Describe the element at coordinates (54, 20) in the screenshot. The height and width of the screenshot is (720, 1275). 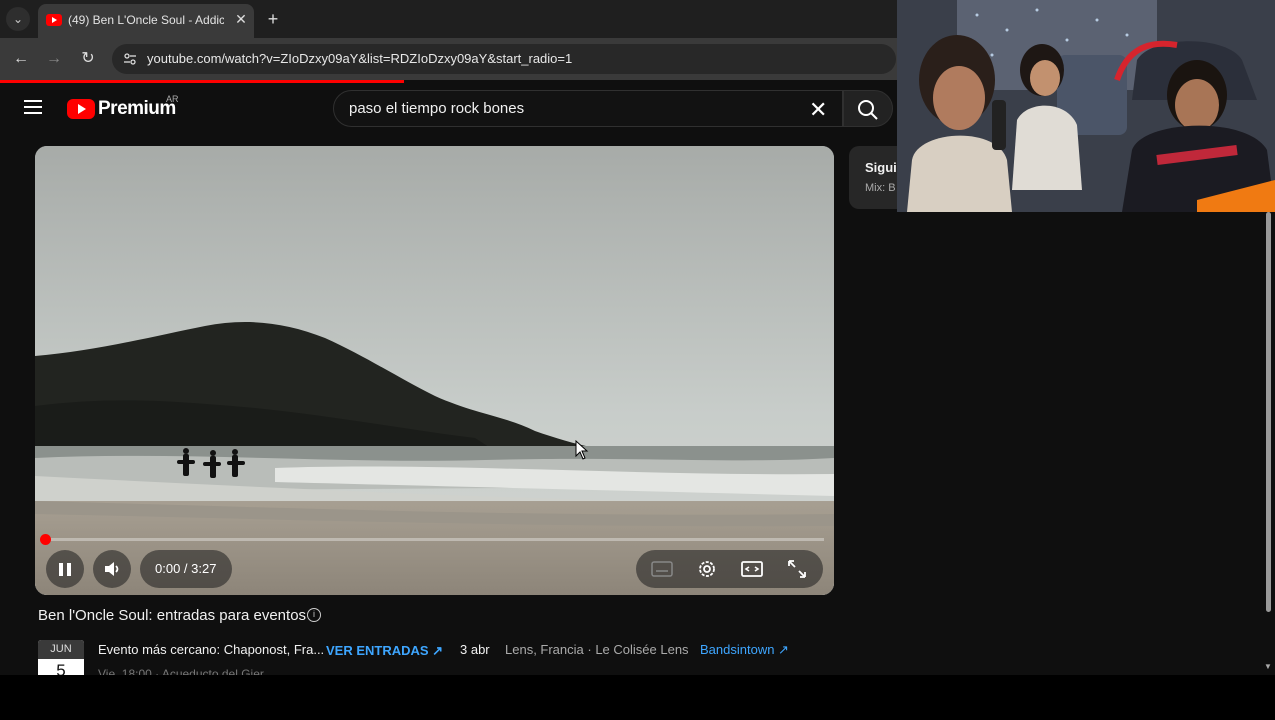
I see `youtube-favicon` at that location.